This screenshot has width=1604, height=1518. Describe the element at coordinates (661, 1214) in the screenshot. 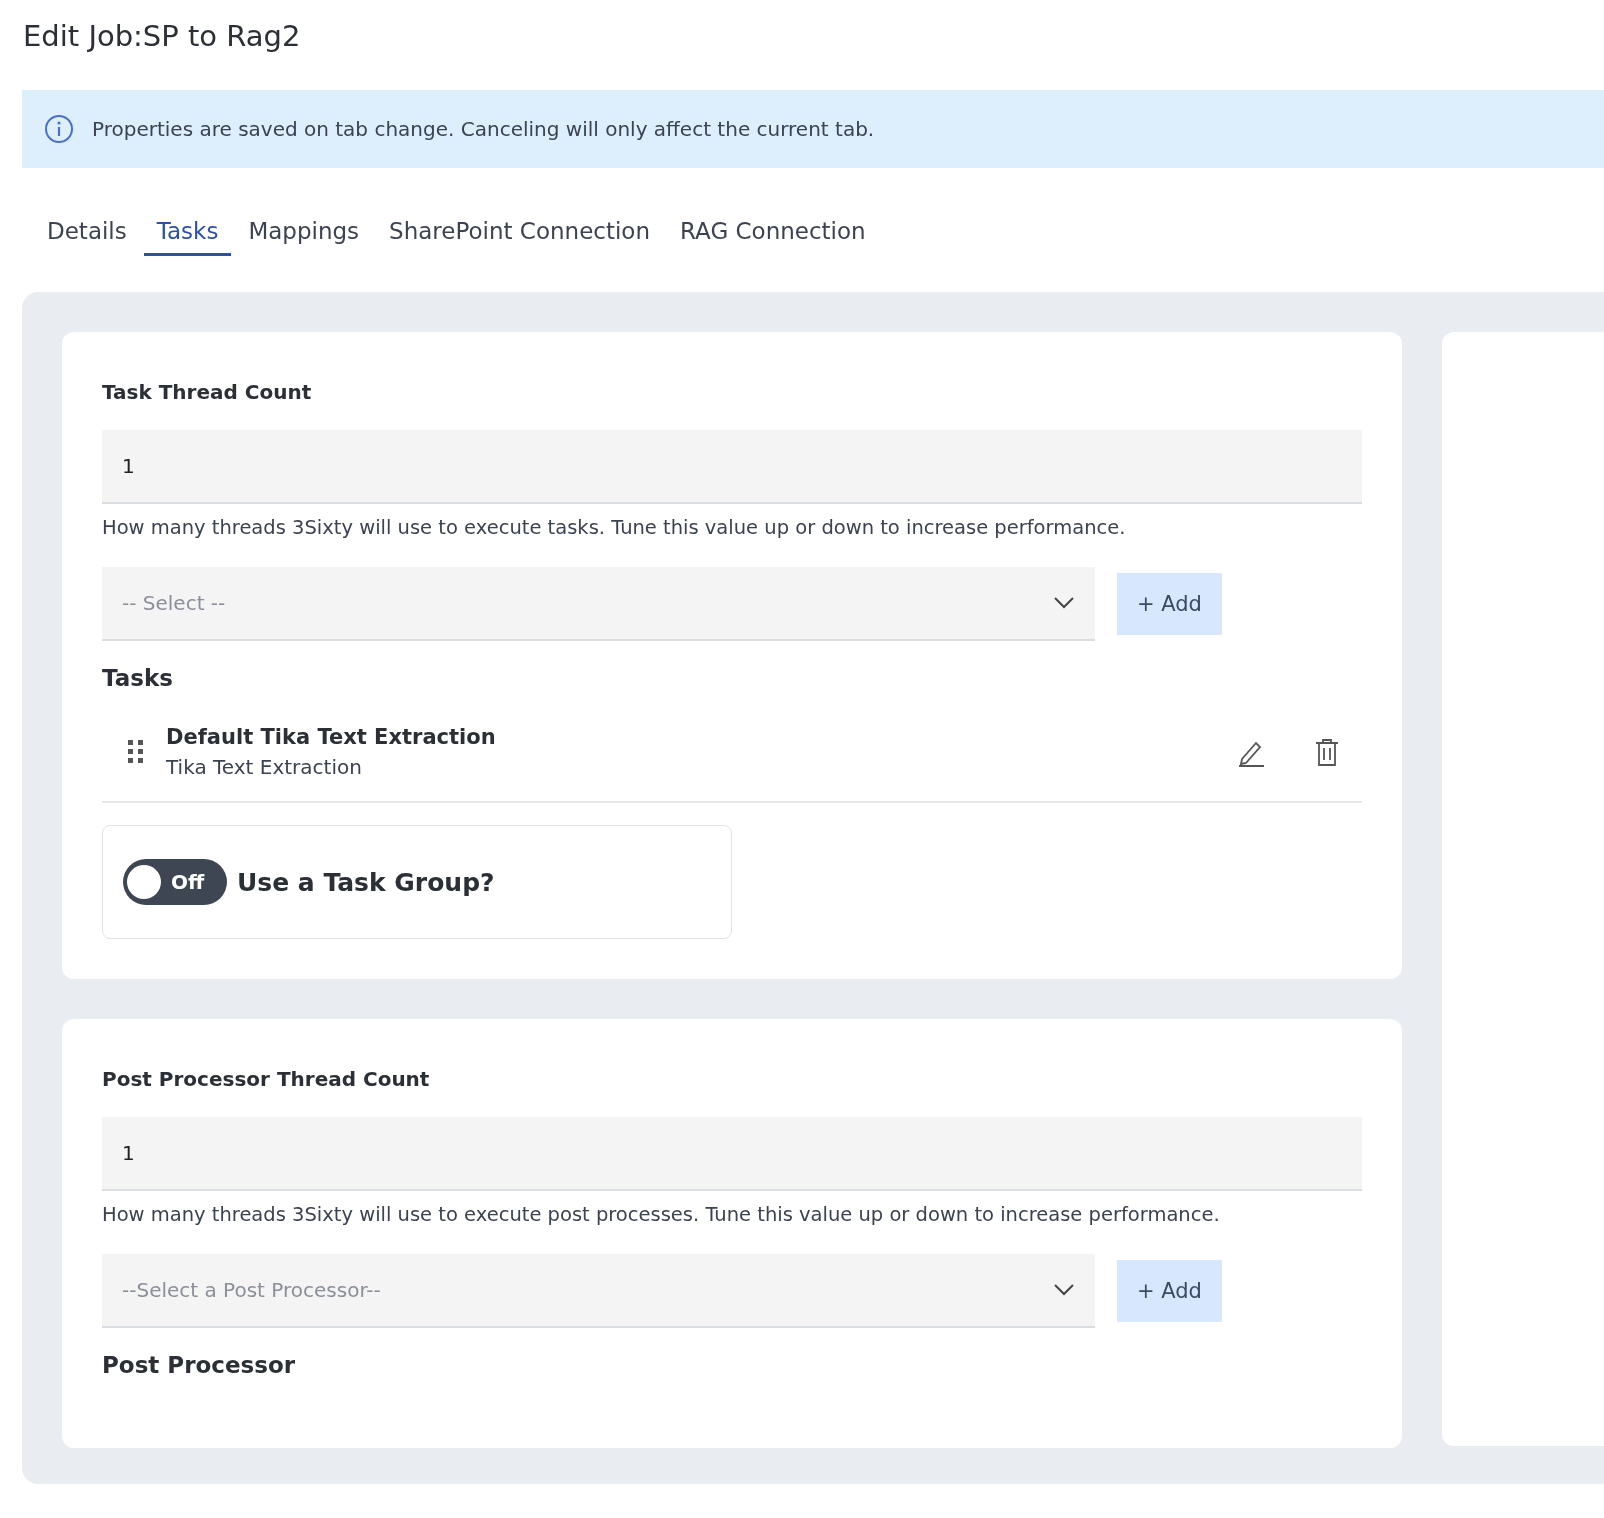

I see `help-text: How many threads 3Sixty will use to execute post processes. Tune this value up or down to increase performance.` at that location.